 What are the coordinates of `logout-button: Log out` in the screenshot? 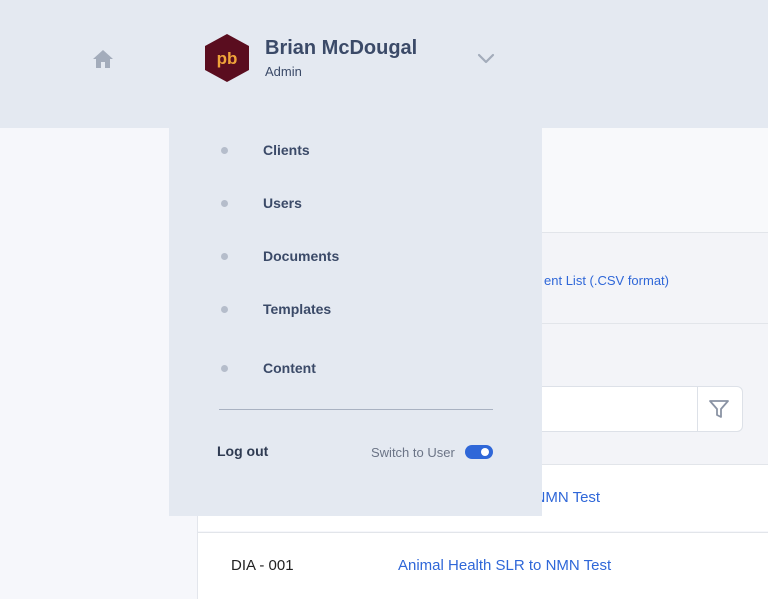 It's located at (242, 451).